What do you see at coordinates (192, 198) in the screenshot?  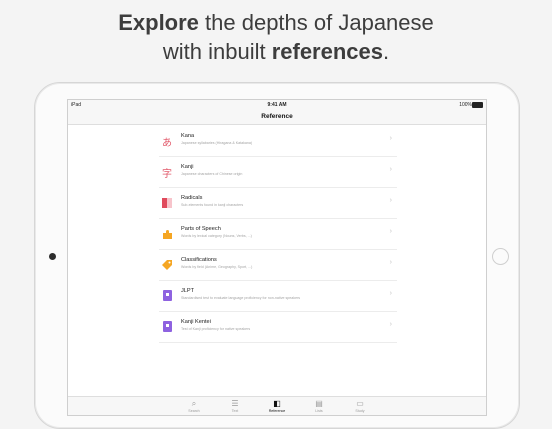 I see `list-item-title: Radicals` at bounding box center [192, 198].